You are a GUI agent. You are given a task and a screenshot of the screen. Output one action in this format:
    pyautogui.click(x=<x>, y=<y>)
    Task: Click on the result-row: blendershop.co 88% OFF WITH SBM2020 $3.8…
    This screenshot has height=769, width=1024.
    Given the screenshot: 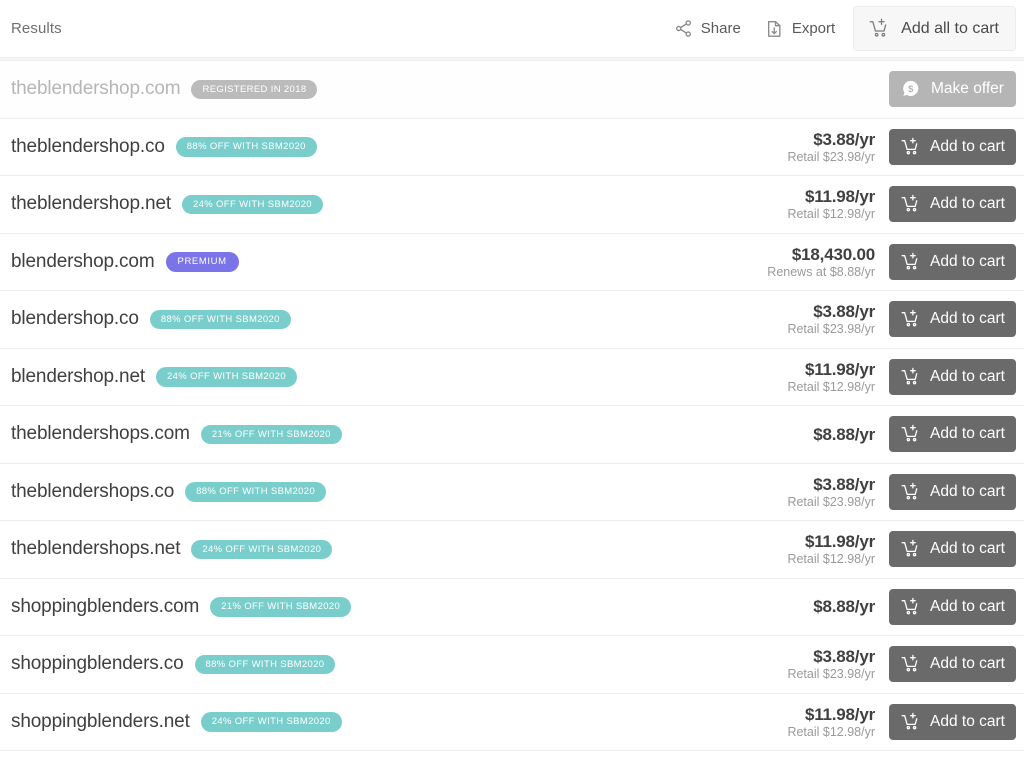 What is the action you would take?
    pyautogui.click(x=512, y=320)
    